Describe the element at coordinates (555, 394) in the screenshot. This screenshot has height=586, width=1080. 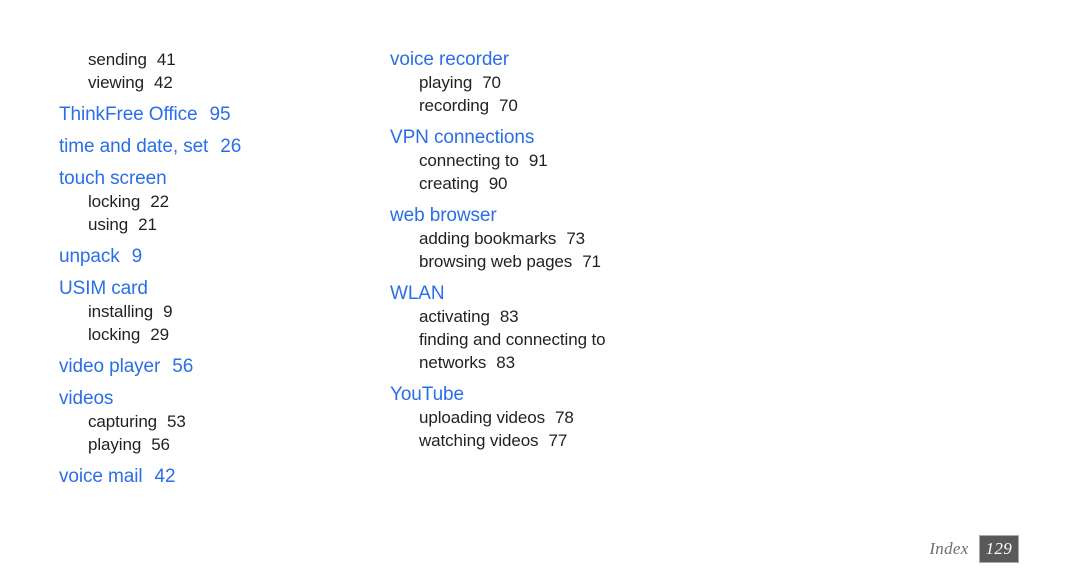
I see `index-heading: YouTube` at that location.